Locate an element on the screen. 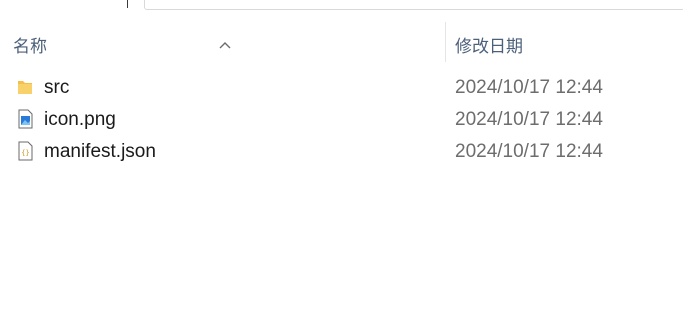 This screenshot has height=314, width=683. column-header-name: 名称 is located at coordinates (30, 44).